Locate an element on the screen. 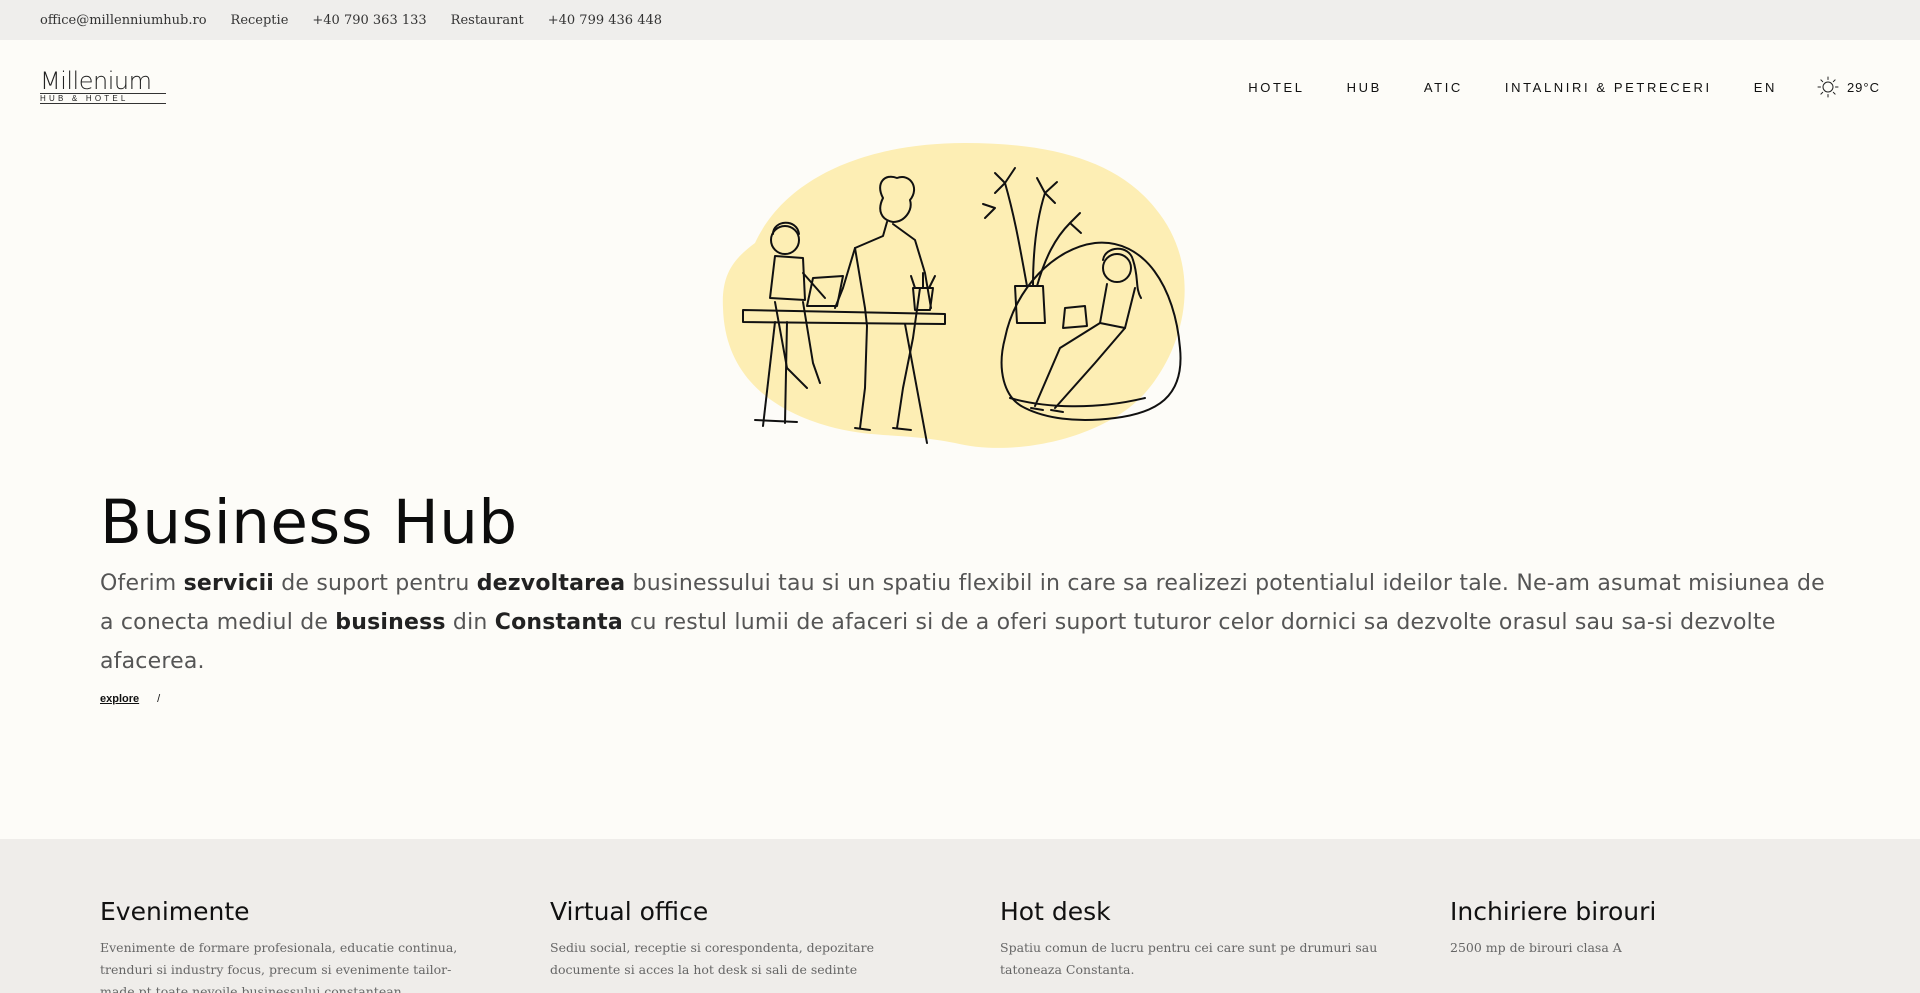 The image size is (1920, 993). service-title: Virtual office is located at coordinates (629, 911).